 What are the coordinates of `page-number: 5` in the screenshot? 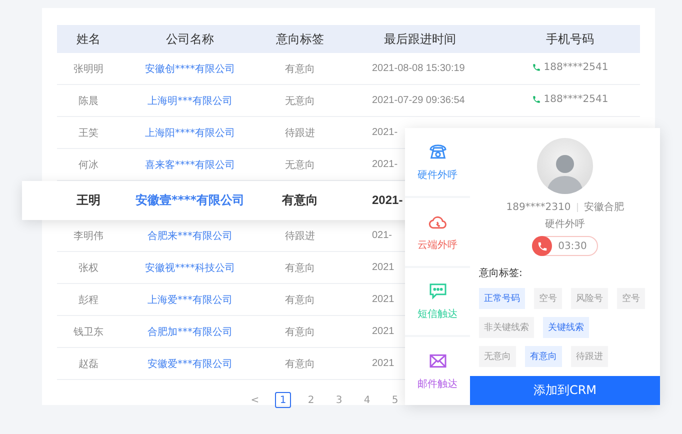 It's located at (395, 400).